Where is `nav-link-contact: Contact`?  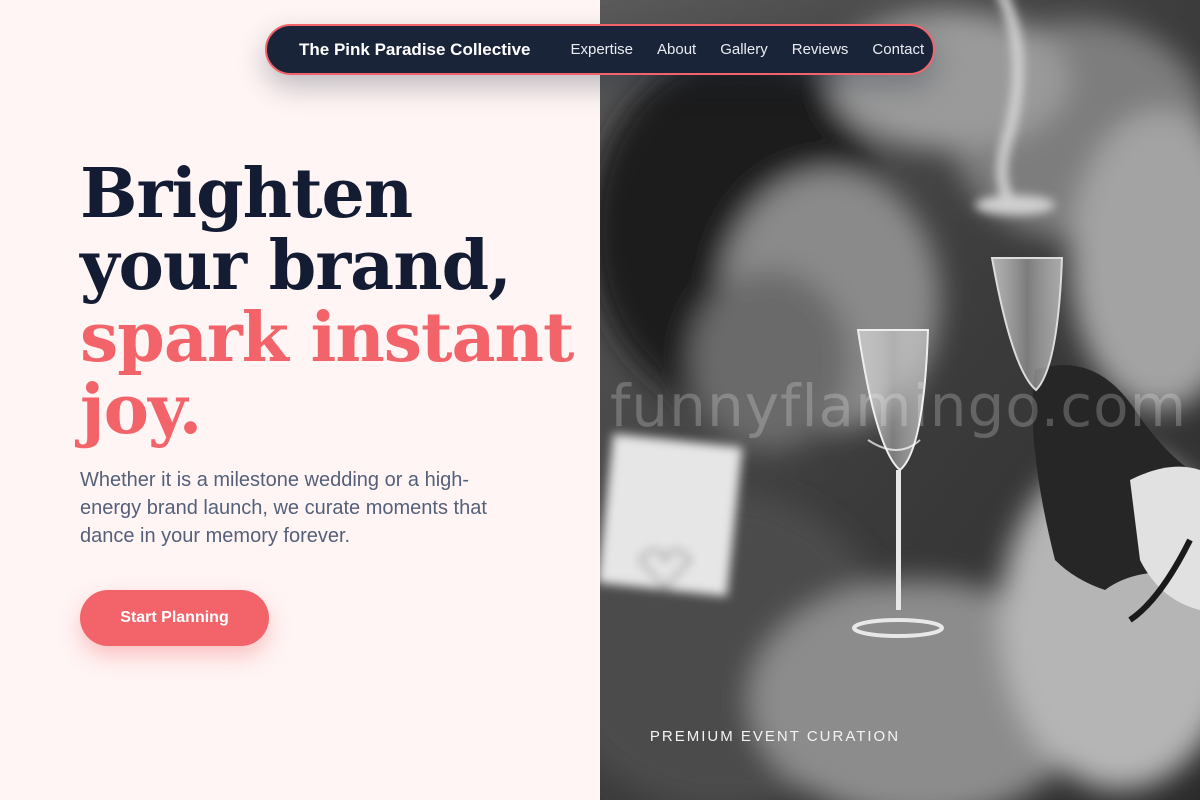
nav-link-contact: Contact is located at coordinates (898, 49).